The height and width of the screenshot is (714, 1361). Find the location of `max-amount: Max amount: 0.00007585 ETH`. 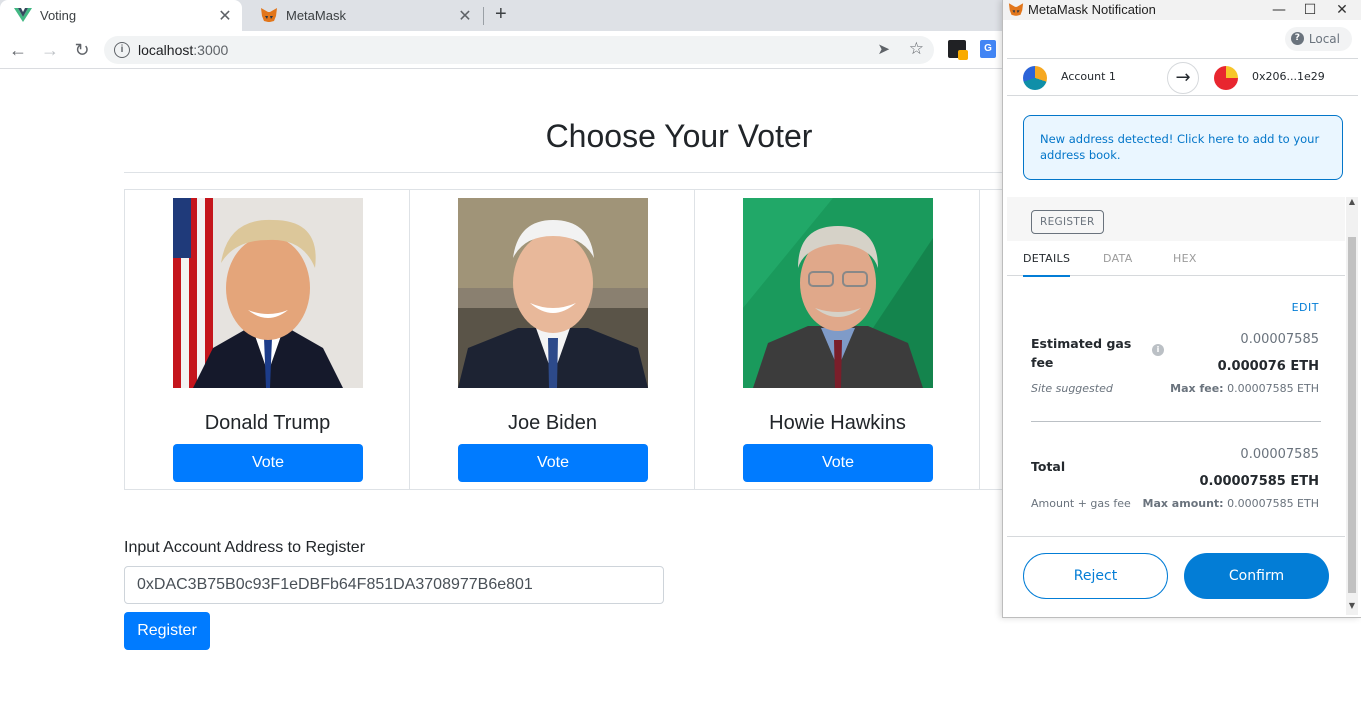

max-amount: Max amount: 0.00007585 ETH is located at coordinates (1230, 503).